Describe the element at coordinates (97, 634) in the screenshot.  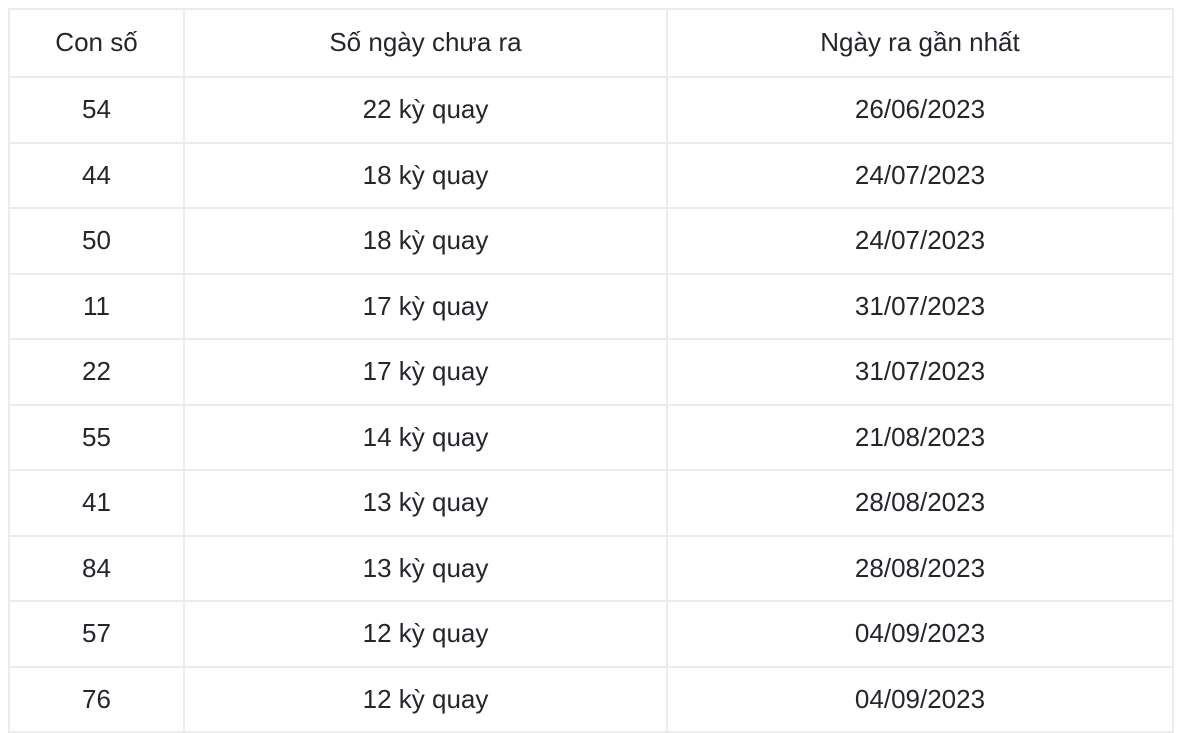
I see `cell-number: 57` at that location.